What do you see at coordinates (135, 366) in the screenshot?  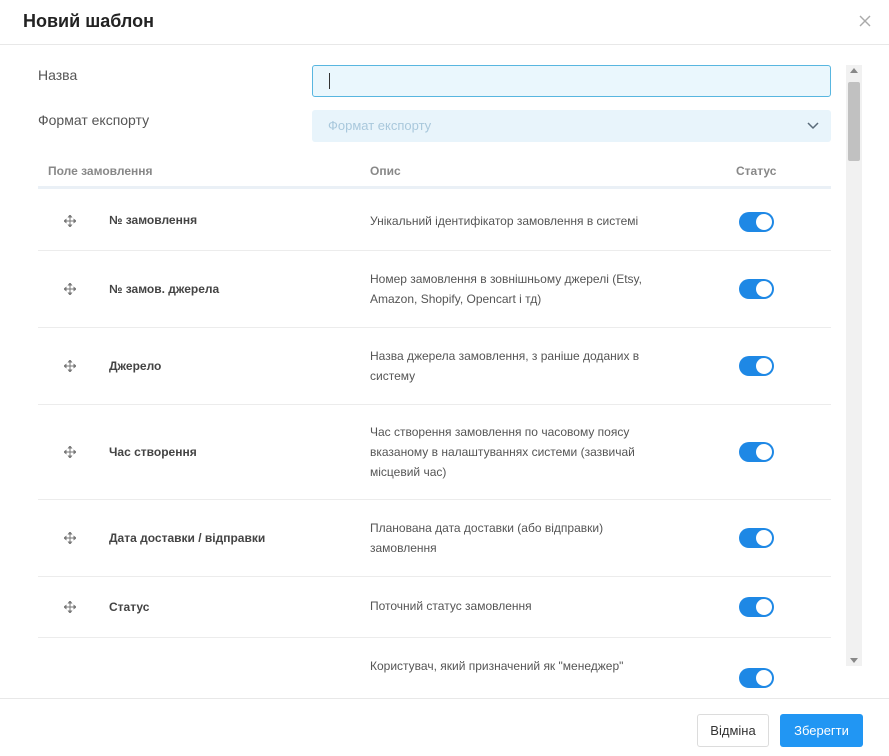 I see `field-name: Джерело` at bounding box center [135, 366].